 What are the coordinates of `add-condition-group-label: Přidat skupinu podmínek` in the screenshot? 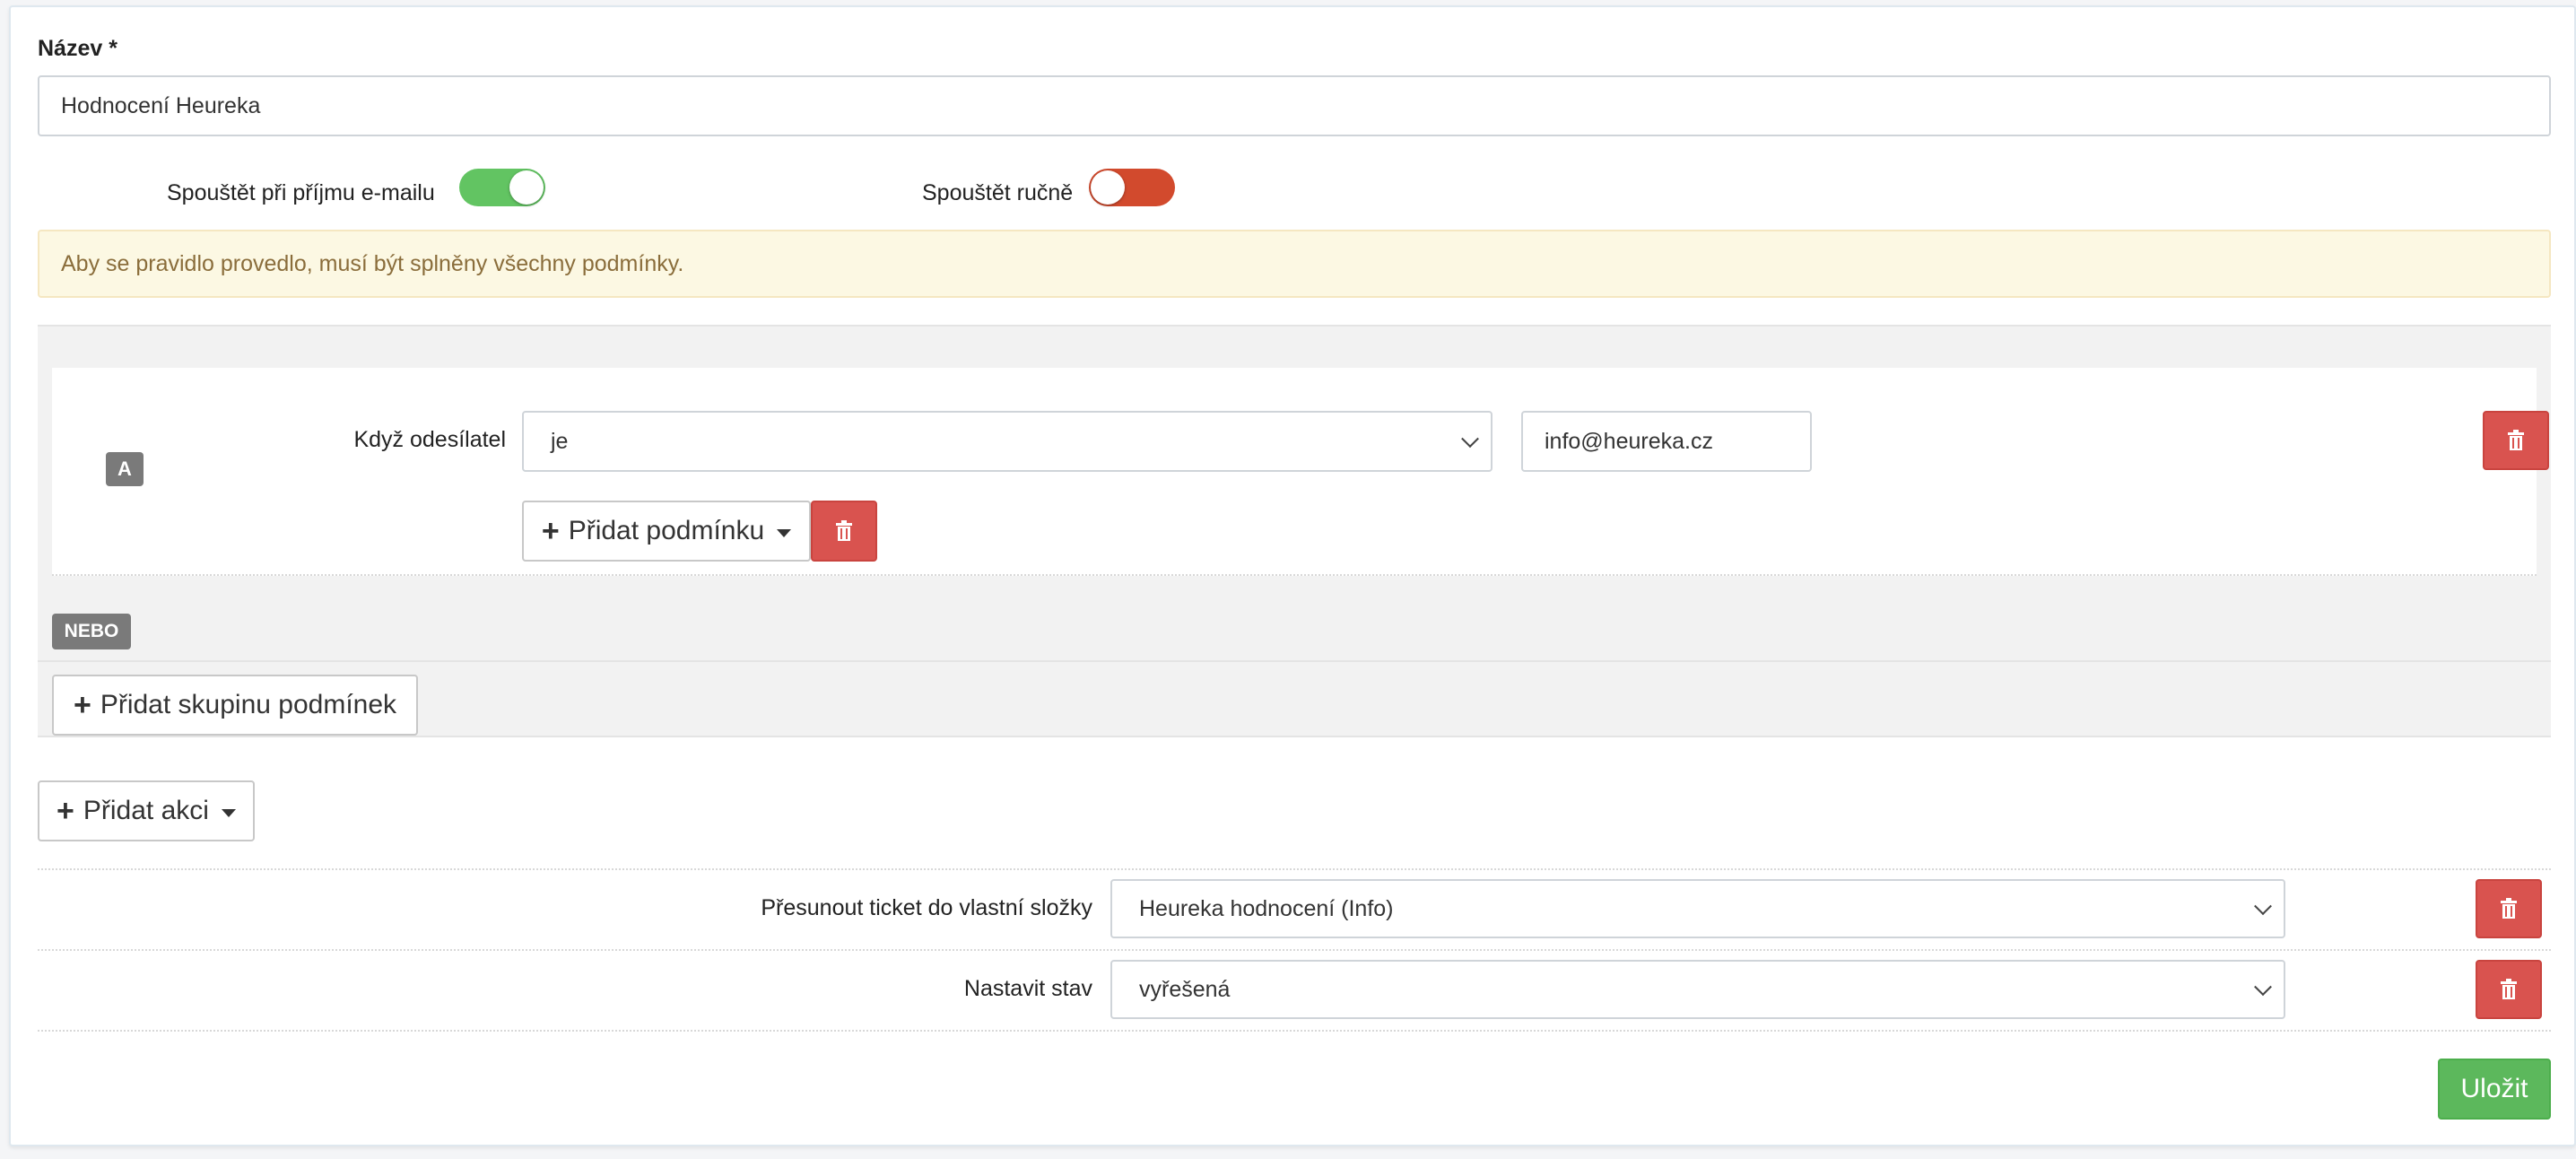 It's located at (248, 704).